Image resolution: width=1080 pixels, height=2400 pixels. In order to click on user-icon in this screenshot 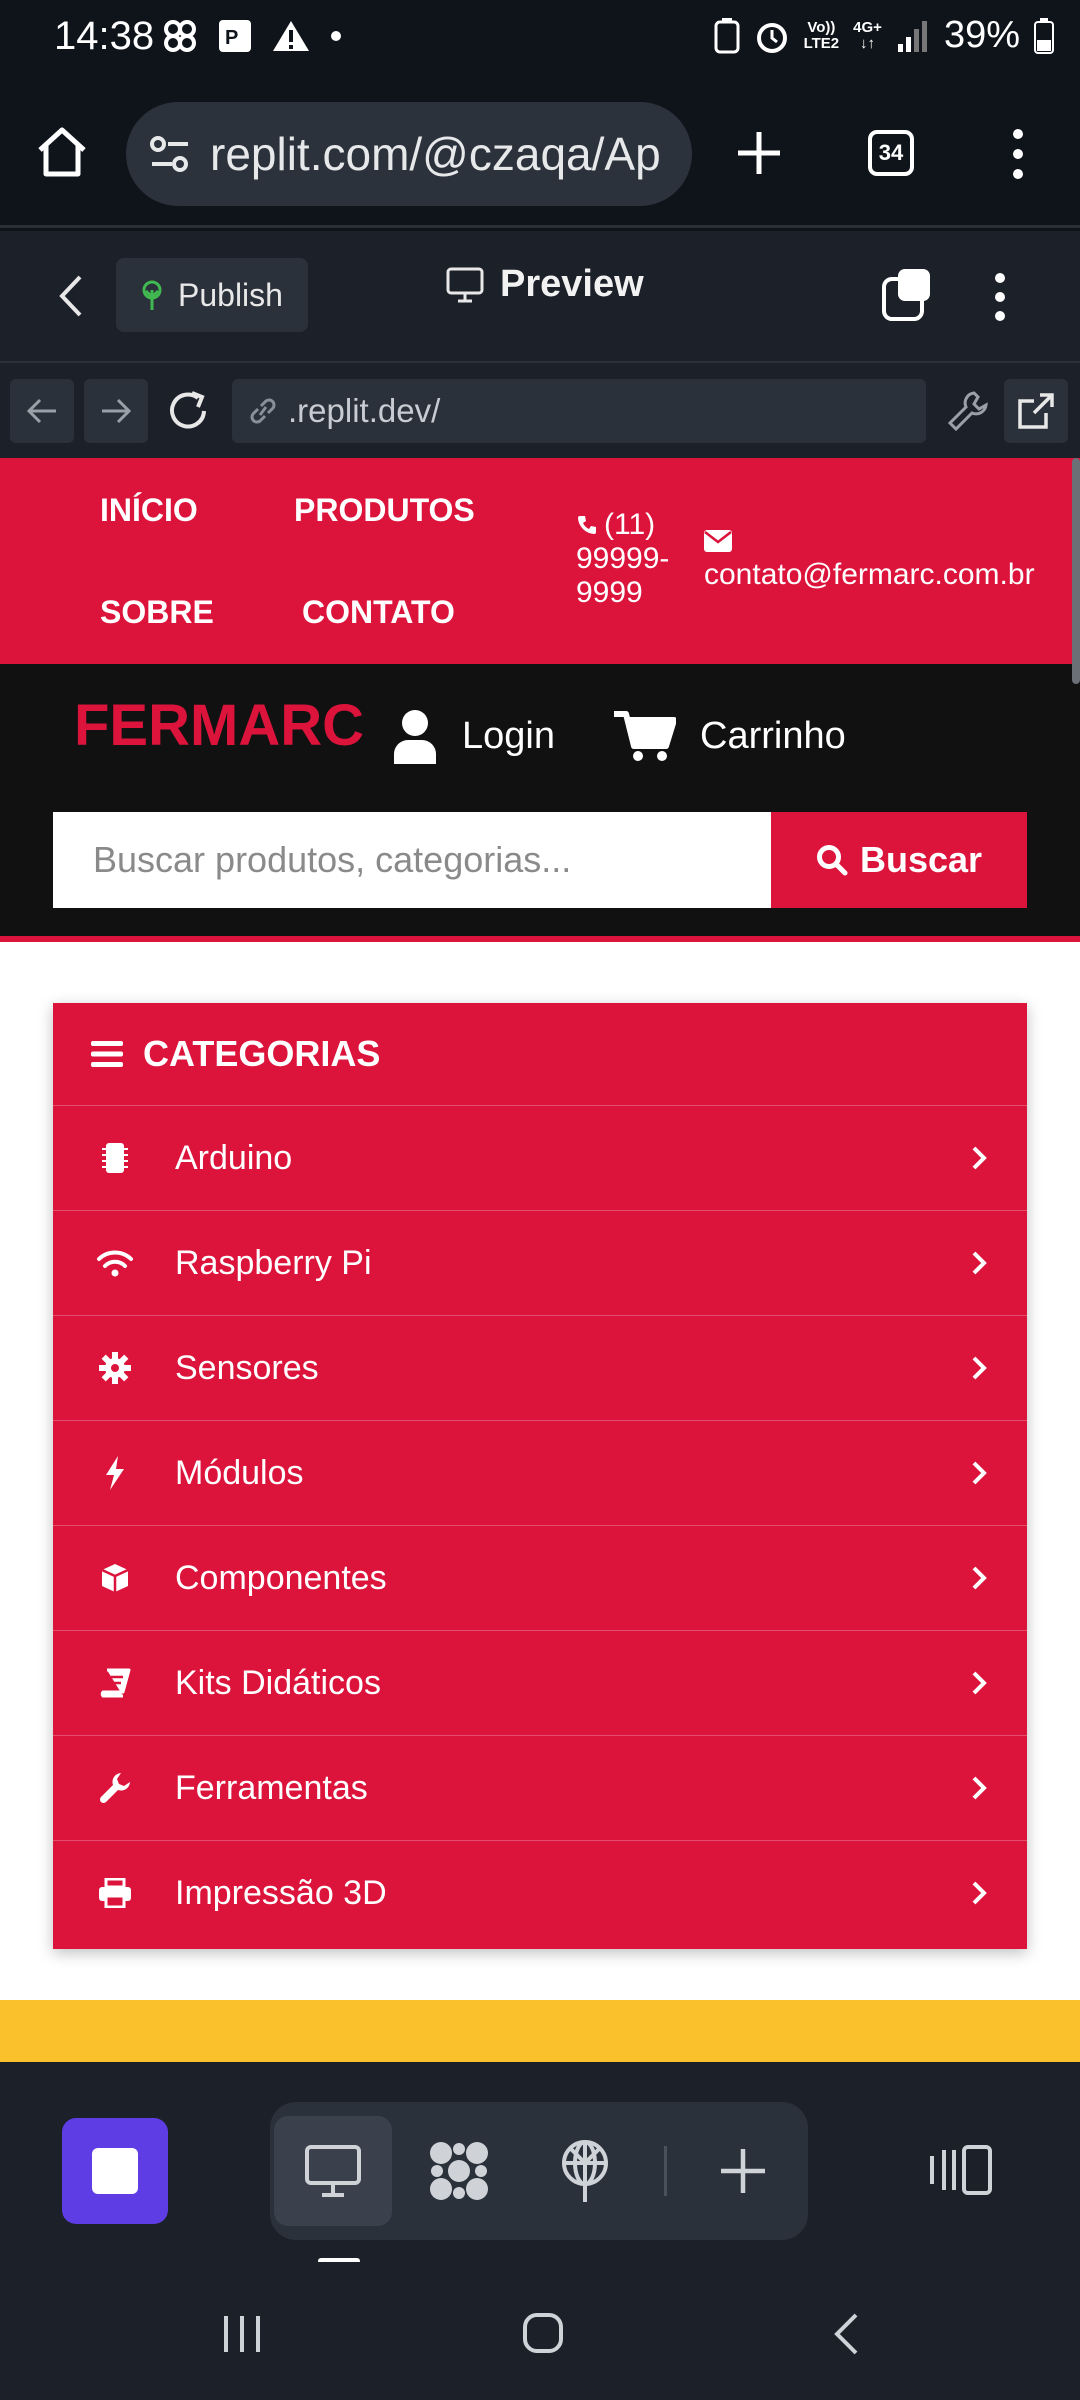, I will do `click(415, 737)`.